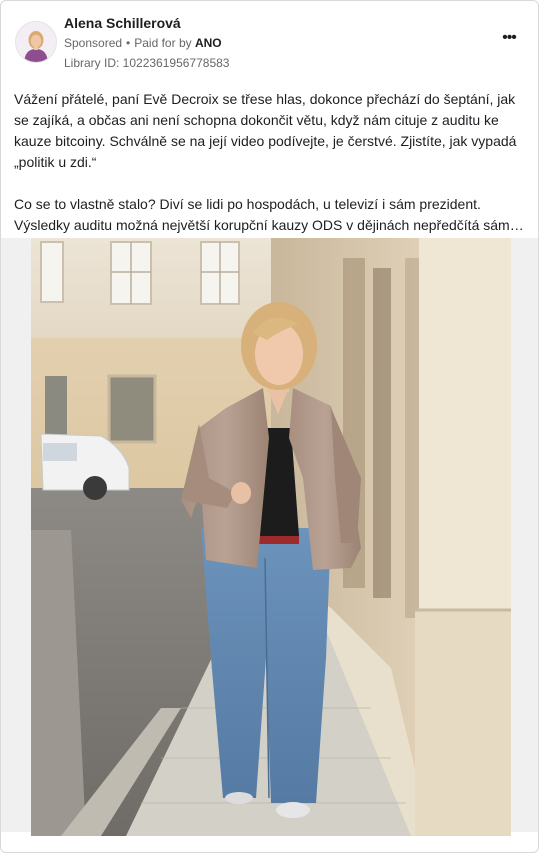 The width and height of the screenshot is (539, 853). Describe the element at coordinates (147, 63) in the screenshot. I see `library-id: Library ID: 1022361956778583` at that location.